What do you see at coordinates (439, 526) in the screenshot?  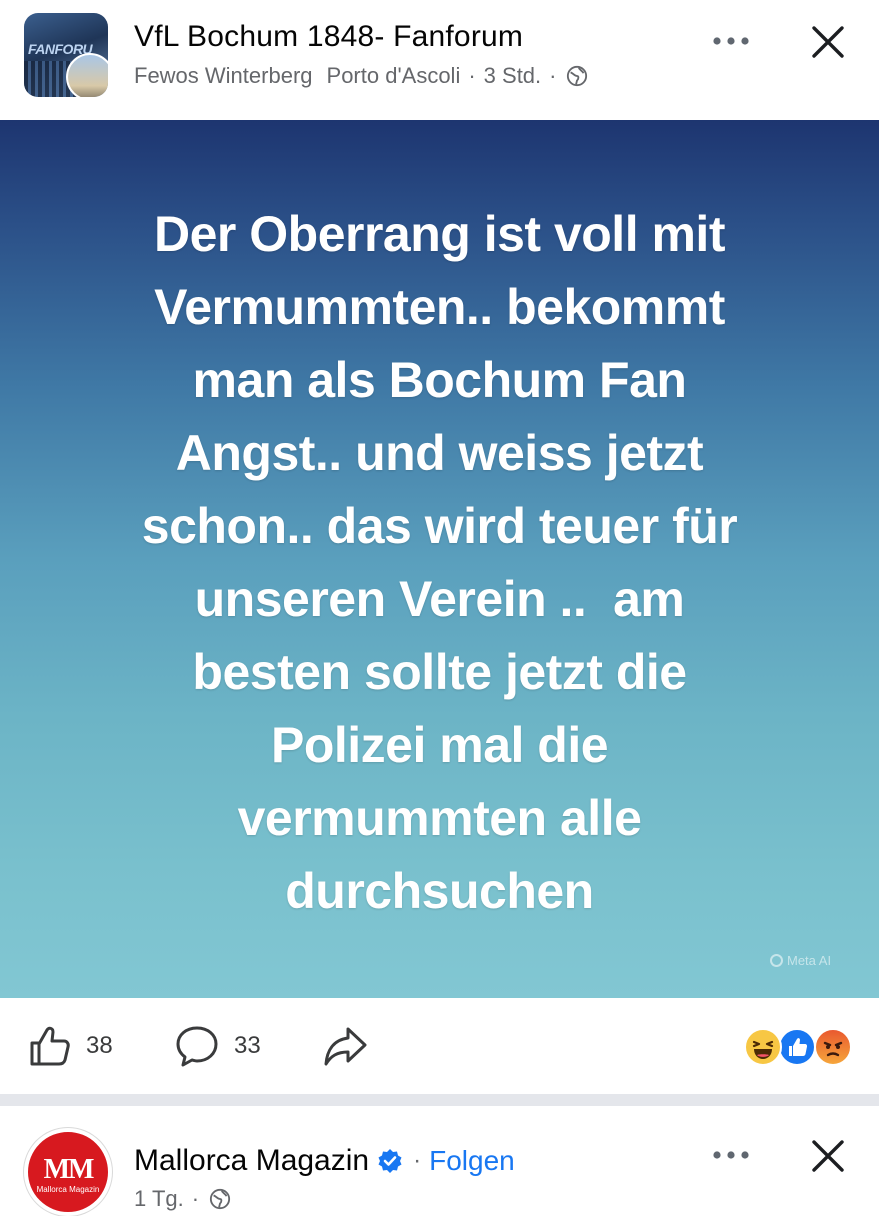 I see `text-line: schon.. das wird teuer für` at bounding box center [439, 526].